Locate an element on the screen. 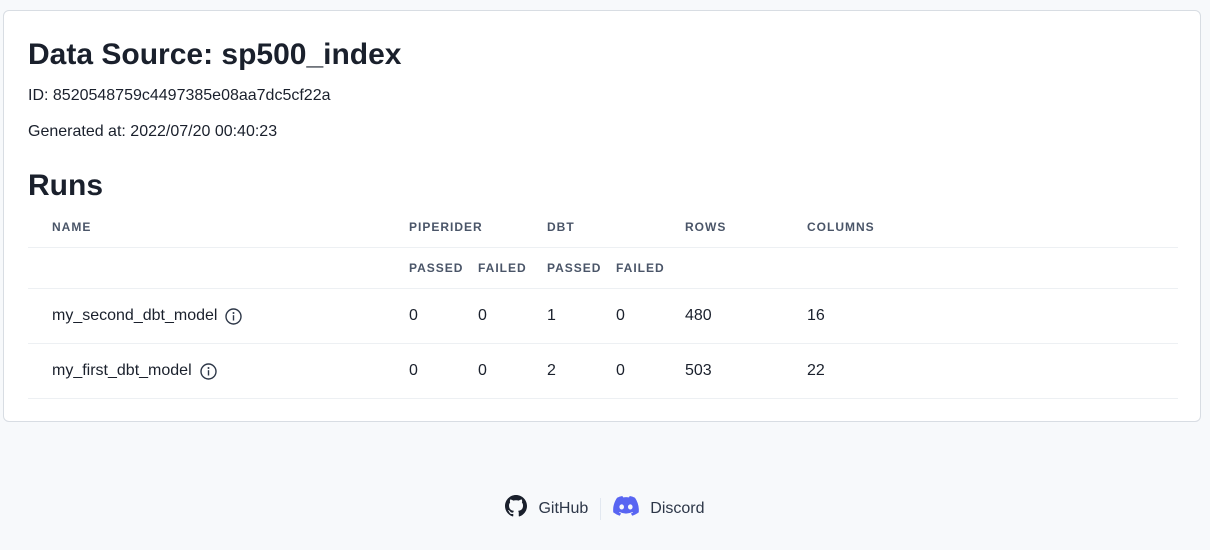  data-source-id: ID: 8520548759c4497385e08aa7dc5cf22a is located at coordinates (179, 95).